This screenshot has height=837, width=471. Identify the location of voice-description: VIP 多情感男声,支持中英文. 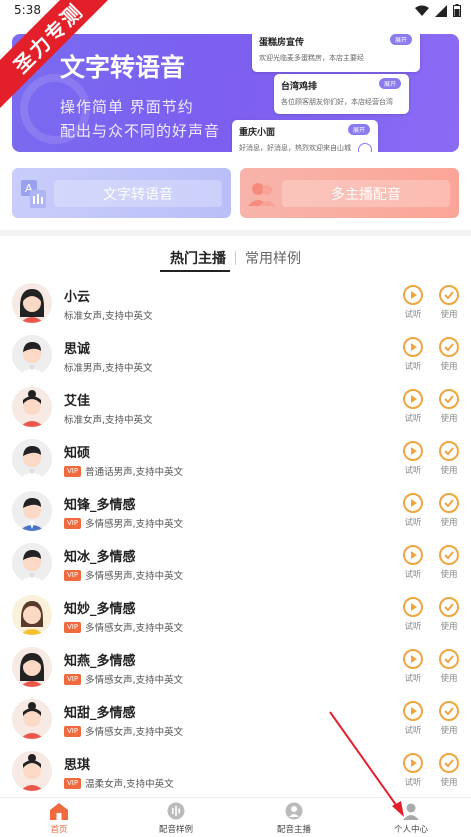
(123, 523).